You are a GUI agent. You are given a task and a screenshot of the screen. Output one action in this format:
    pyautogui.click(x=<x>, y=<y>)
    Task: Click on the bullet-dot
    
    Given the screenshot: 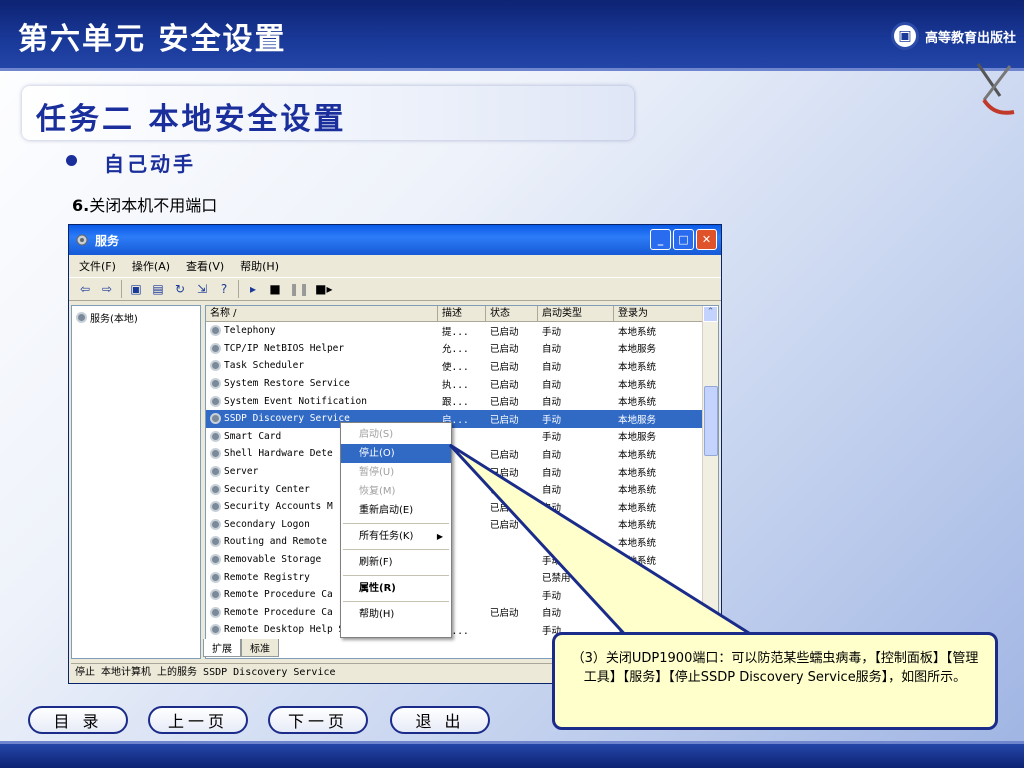 What is the action you would take?
    pyautogui.click(x=71, y=160)
    